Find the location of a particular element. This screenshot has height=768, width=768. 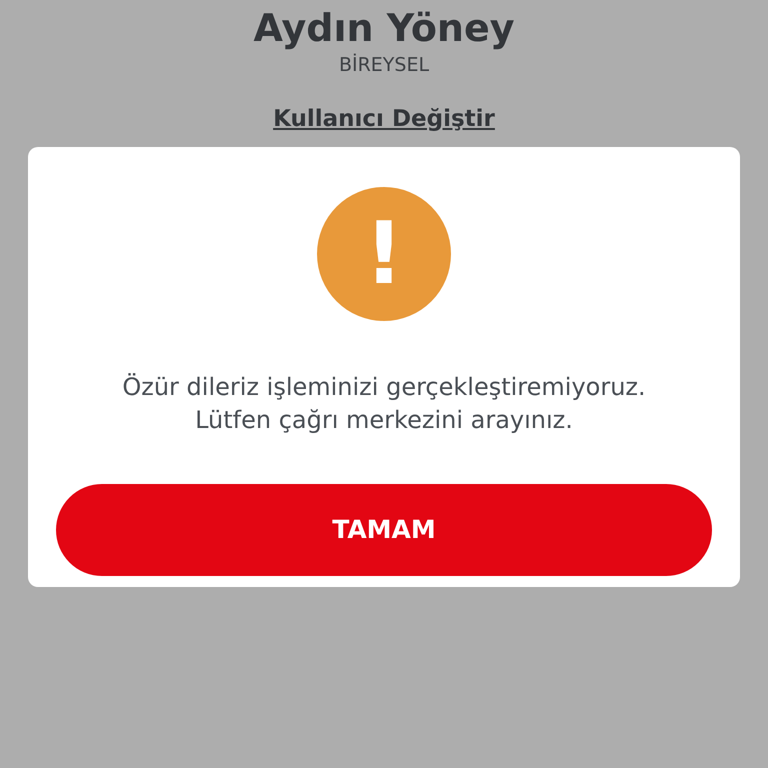

ok-button: TAMAM is located at coordinates (384, 530).